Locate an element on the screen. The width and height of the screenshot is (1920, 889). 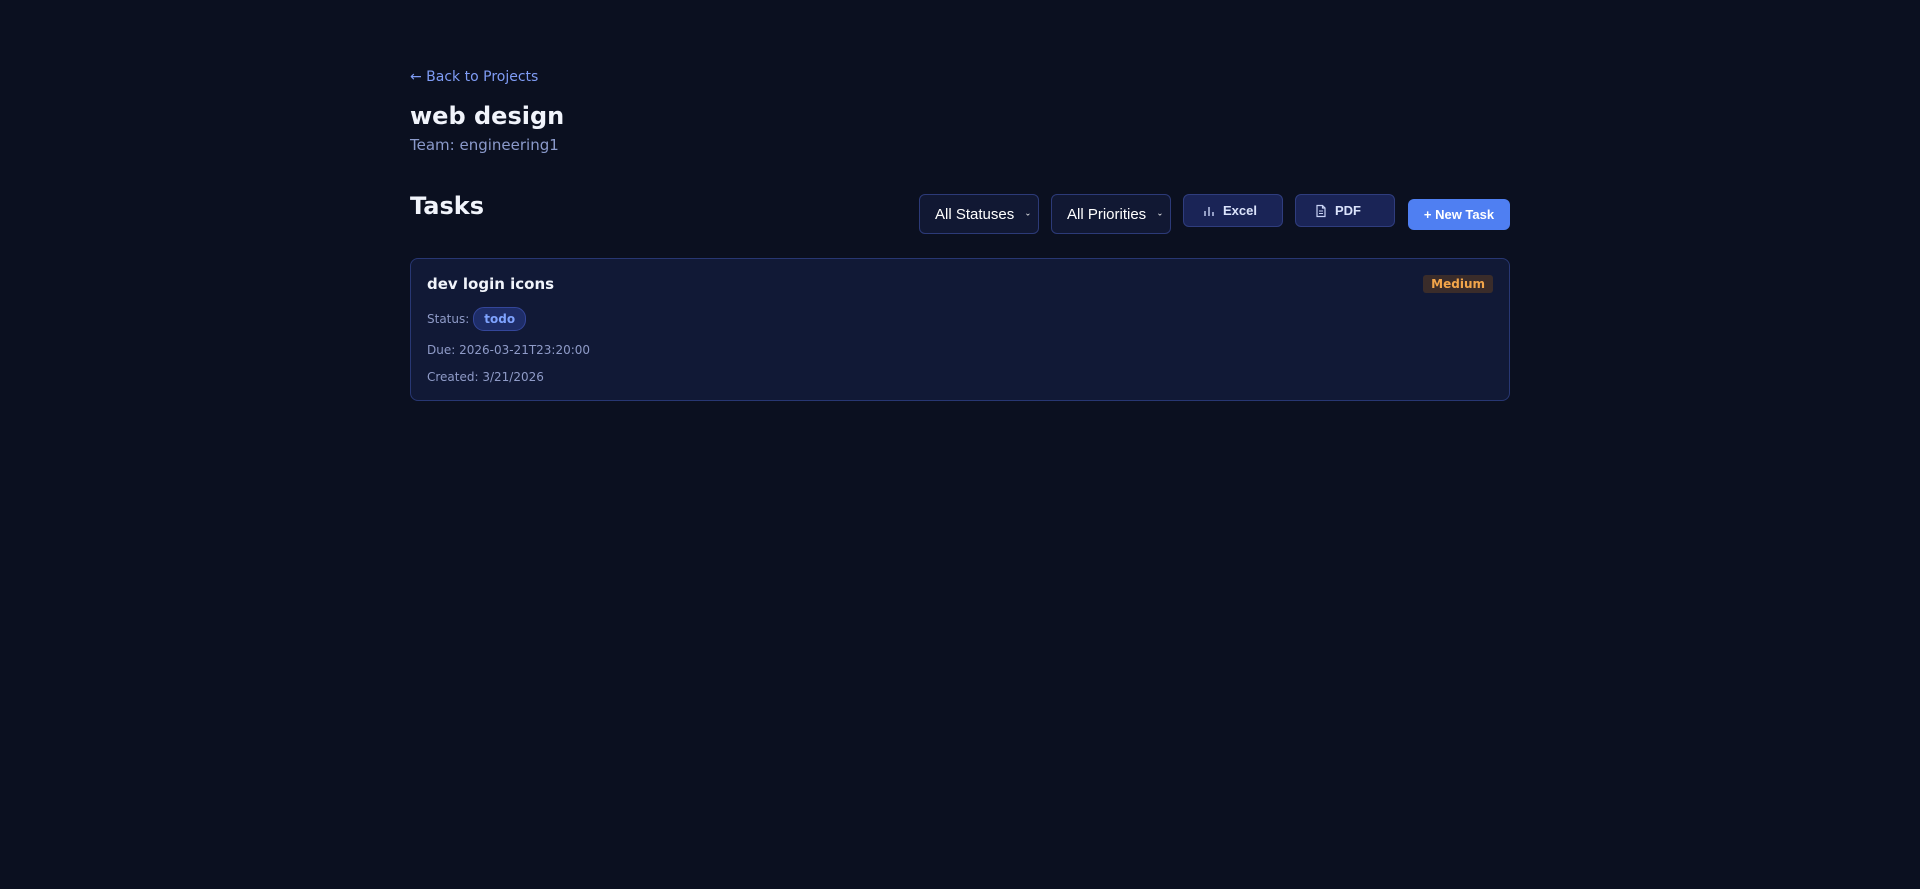
document-icon is located at coordinates (1321, 210).